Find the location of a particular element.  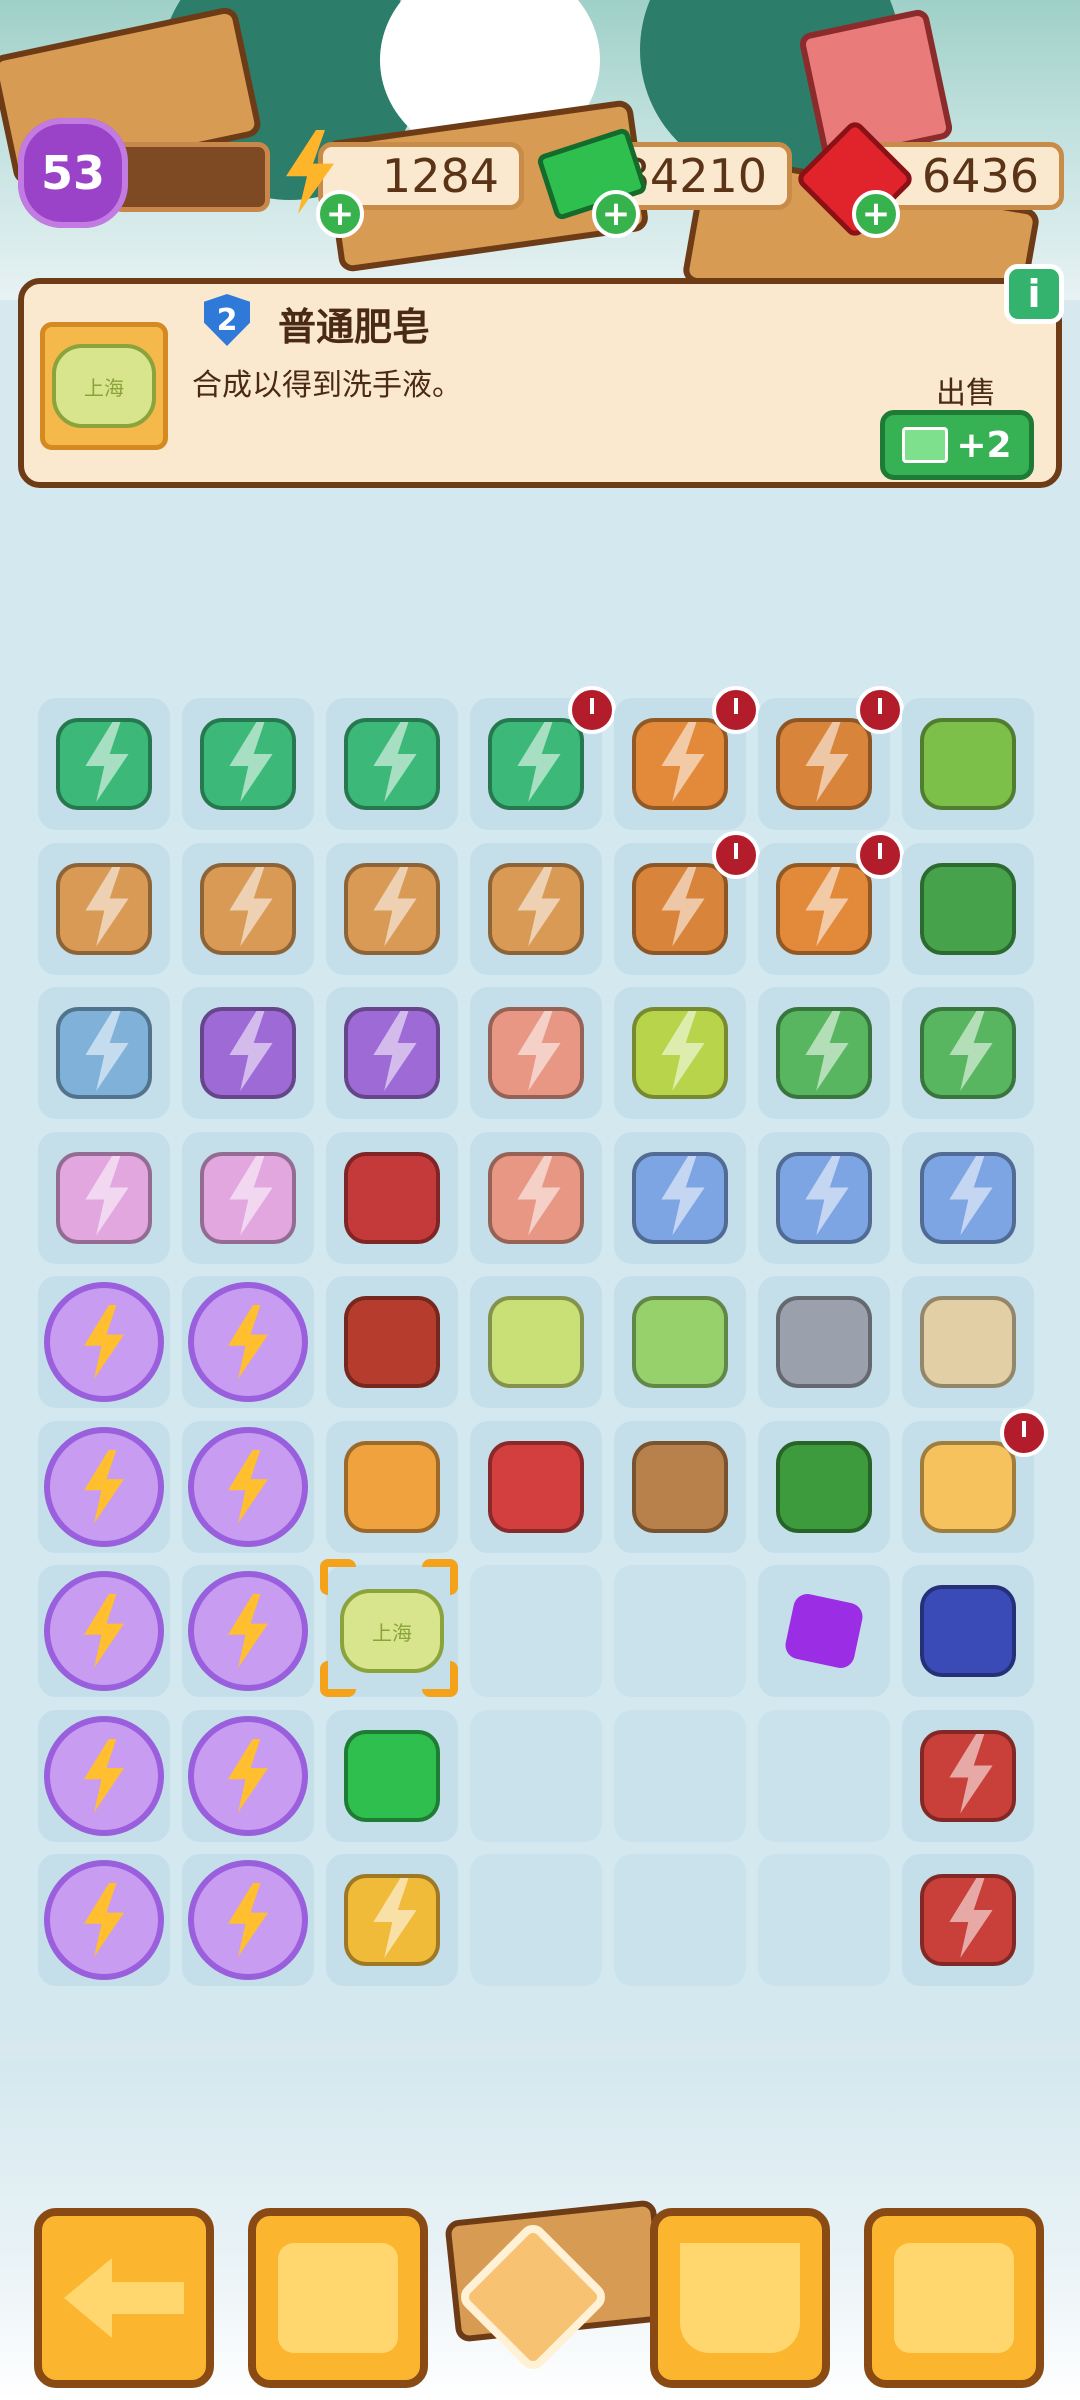

stroller-shape is located at coordinates (824, 1053).